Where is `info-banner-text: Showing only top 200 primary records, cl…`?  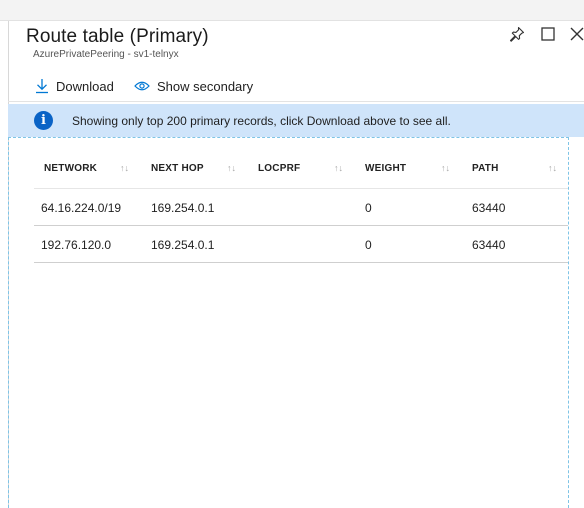
info-banner-text: Showing only top 200 primary records, cl… is located at coordinates (261, 121).